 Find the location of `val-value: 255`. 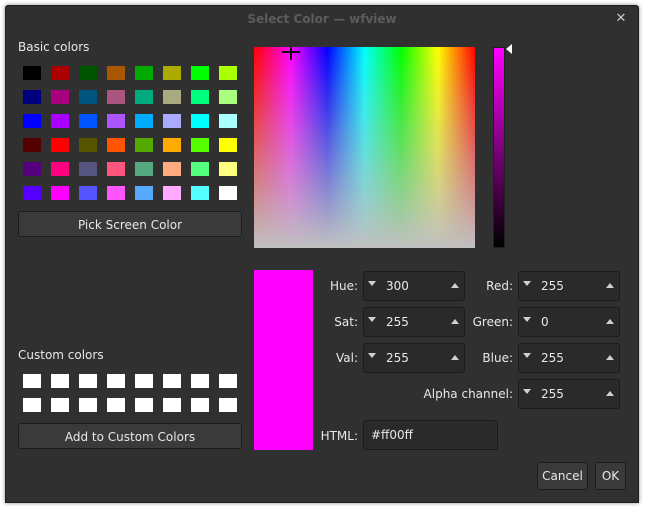

val-value: 255 is located at coordinates (397, 358).